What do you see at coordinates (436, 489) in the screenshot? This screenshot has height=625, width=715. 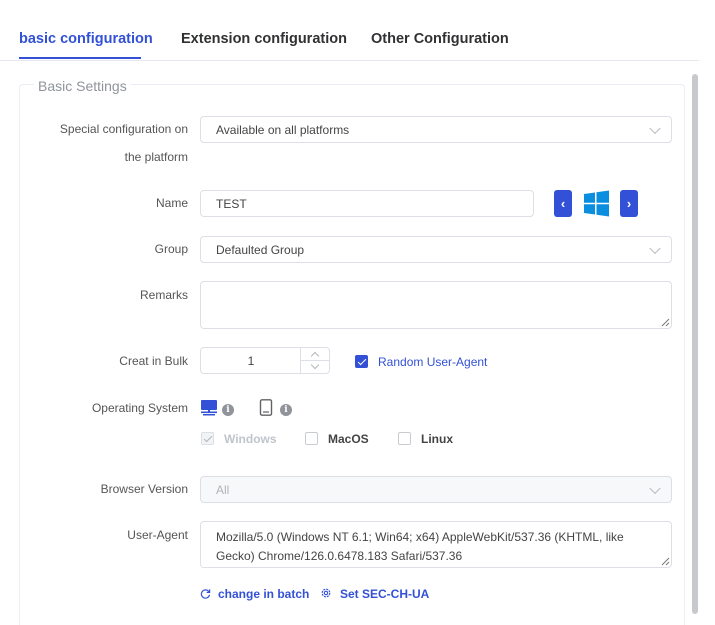 I see `browser-version-select: All` at bounding box center [436, 489].